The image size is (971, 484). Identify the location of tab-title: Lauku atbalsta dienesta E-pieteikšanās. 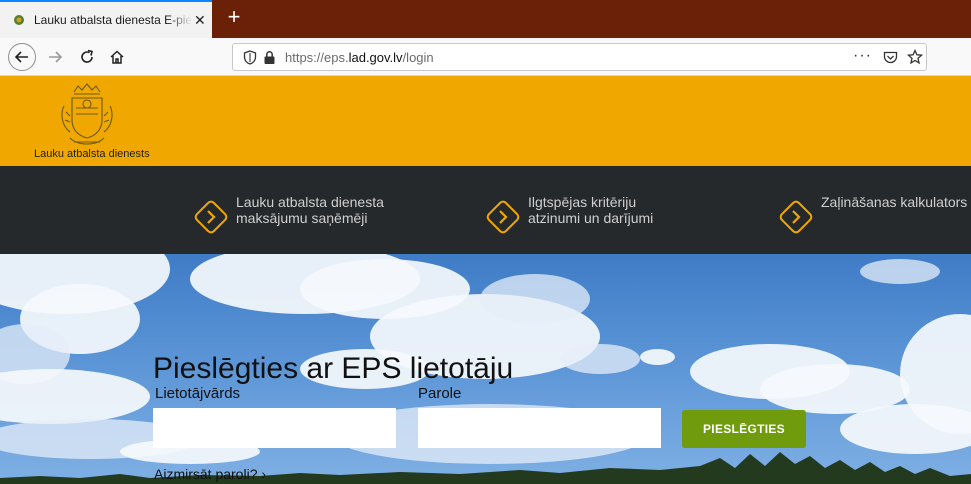
(113, 20).